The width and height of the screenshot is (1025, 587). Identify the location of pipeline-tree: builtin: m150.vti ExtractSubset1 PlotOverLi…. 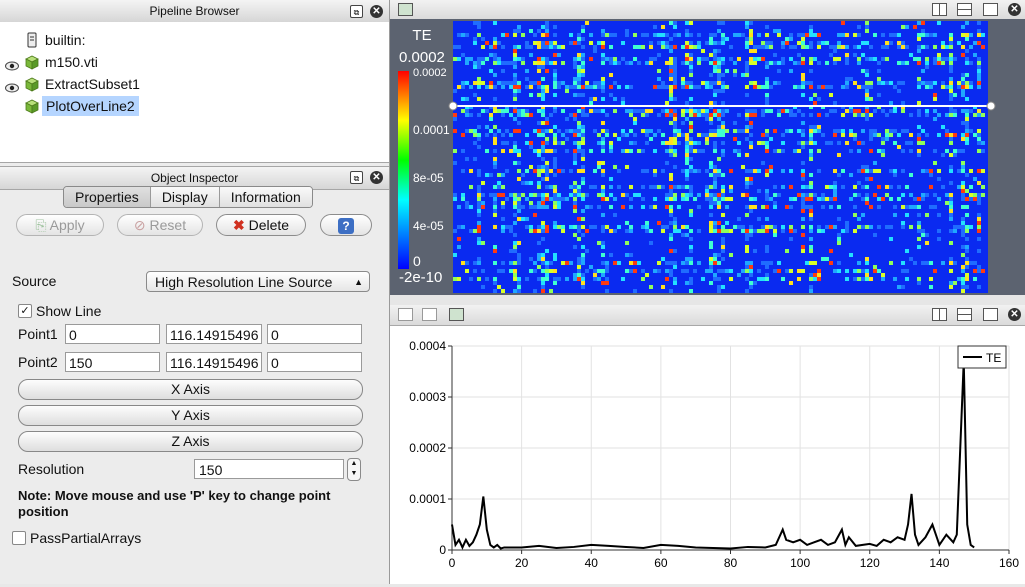
(194, 92).